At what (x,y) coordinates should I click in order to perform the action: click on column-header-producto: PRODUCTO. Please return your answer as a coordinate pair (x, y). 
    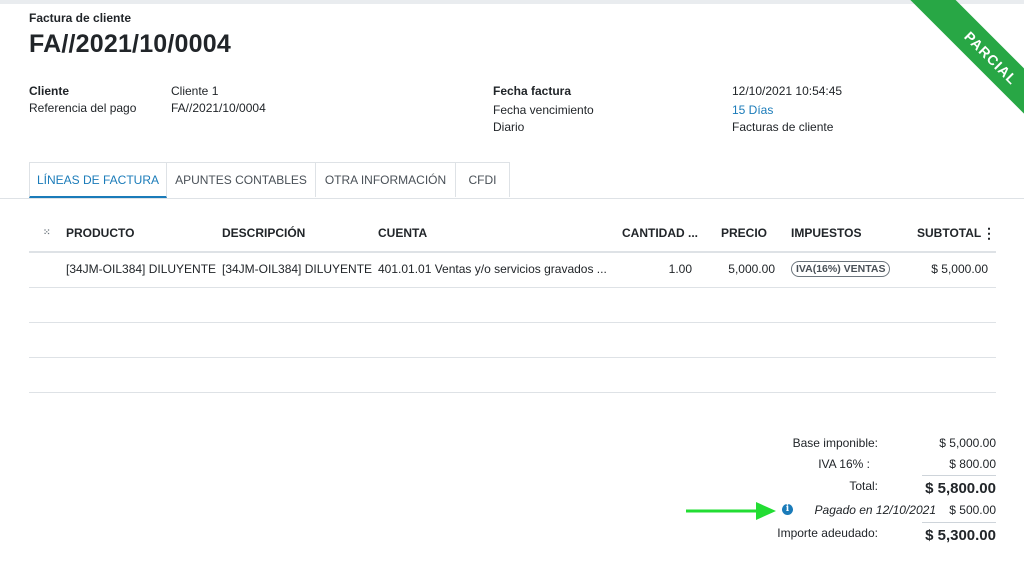
    Looking at the image, I should click on (100, 233).